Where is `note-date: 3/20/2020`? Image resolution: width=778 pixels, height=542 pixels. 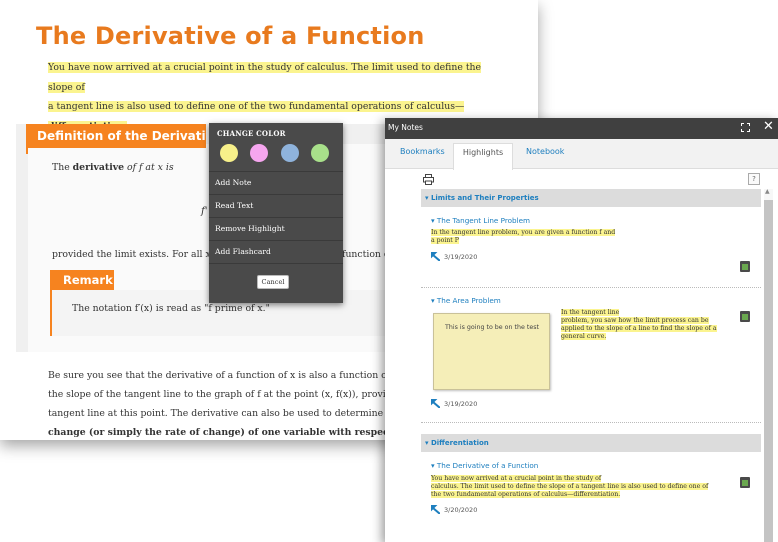
note-date: 3/20/2020 is located at coordinates (461, 510).